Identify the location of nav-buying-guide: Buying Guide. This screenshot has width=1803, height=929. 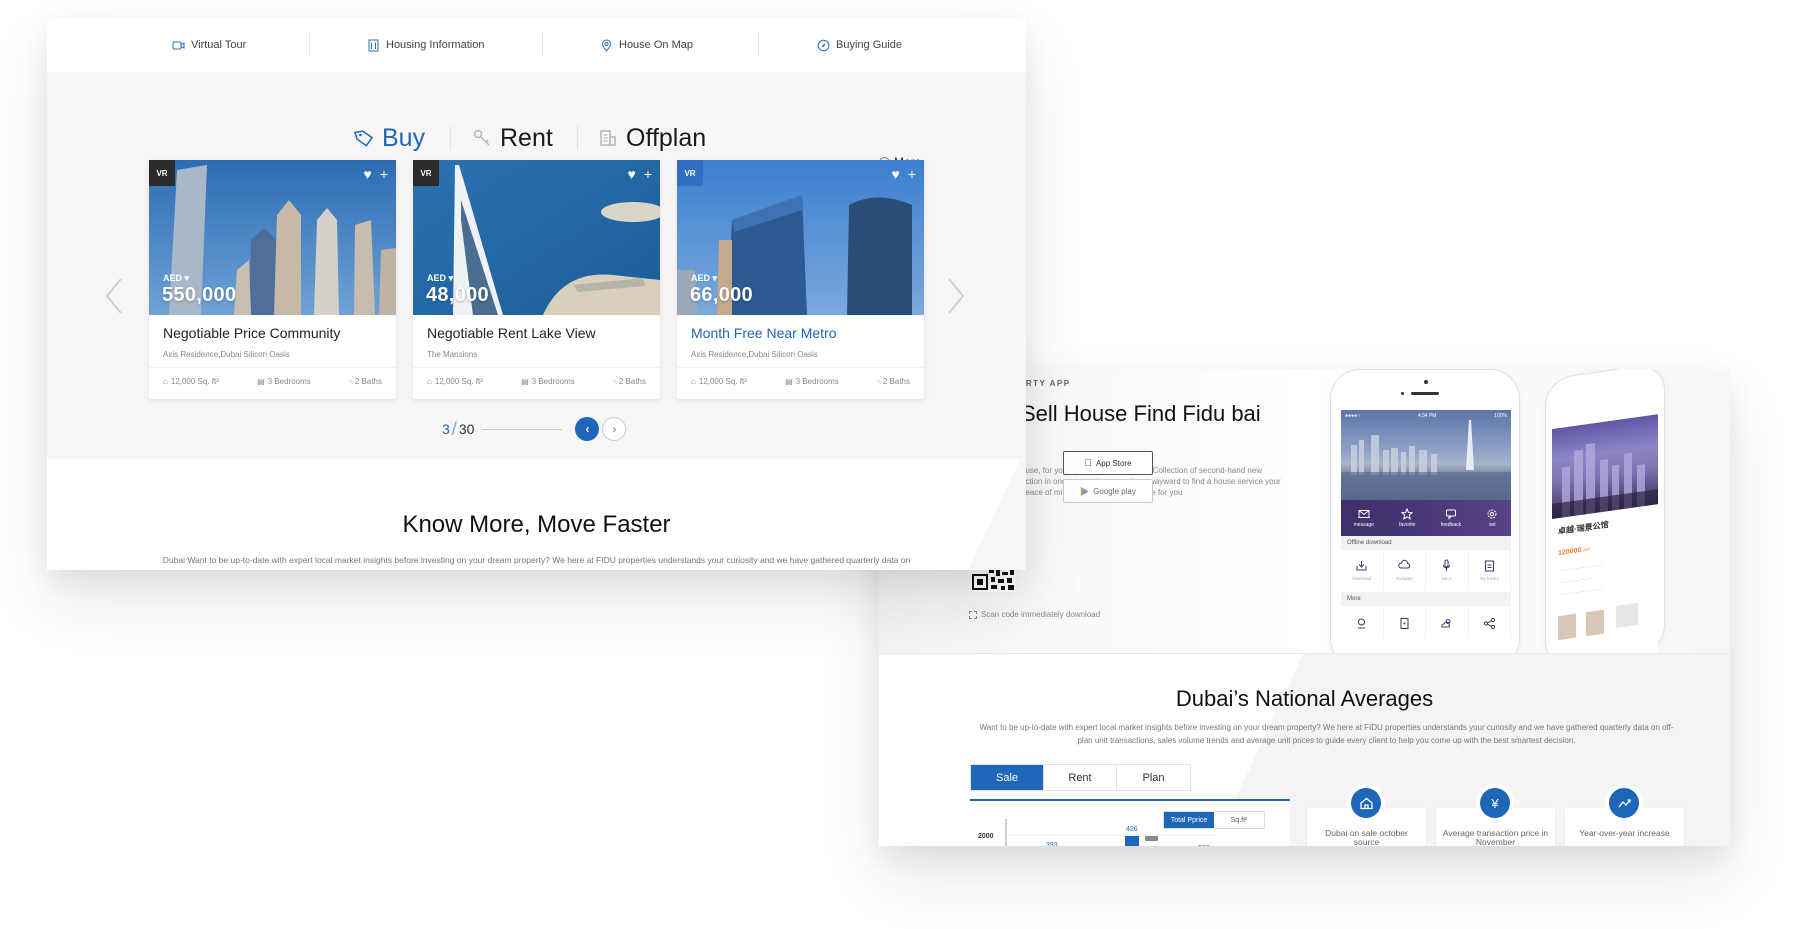
(859, 45).